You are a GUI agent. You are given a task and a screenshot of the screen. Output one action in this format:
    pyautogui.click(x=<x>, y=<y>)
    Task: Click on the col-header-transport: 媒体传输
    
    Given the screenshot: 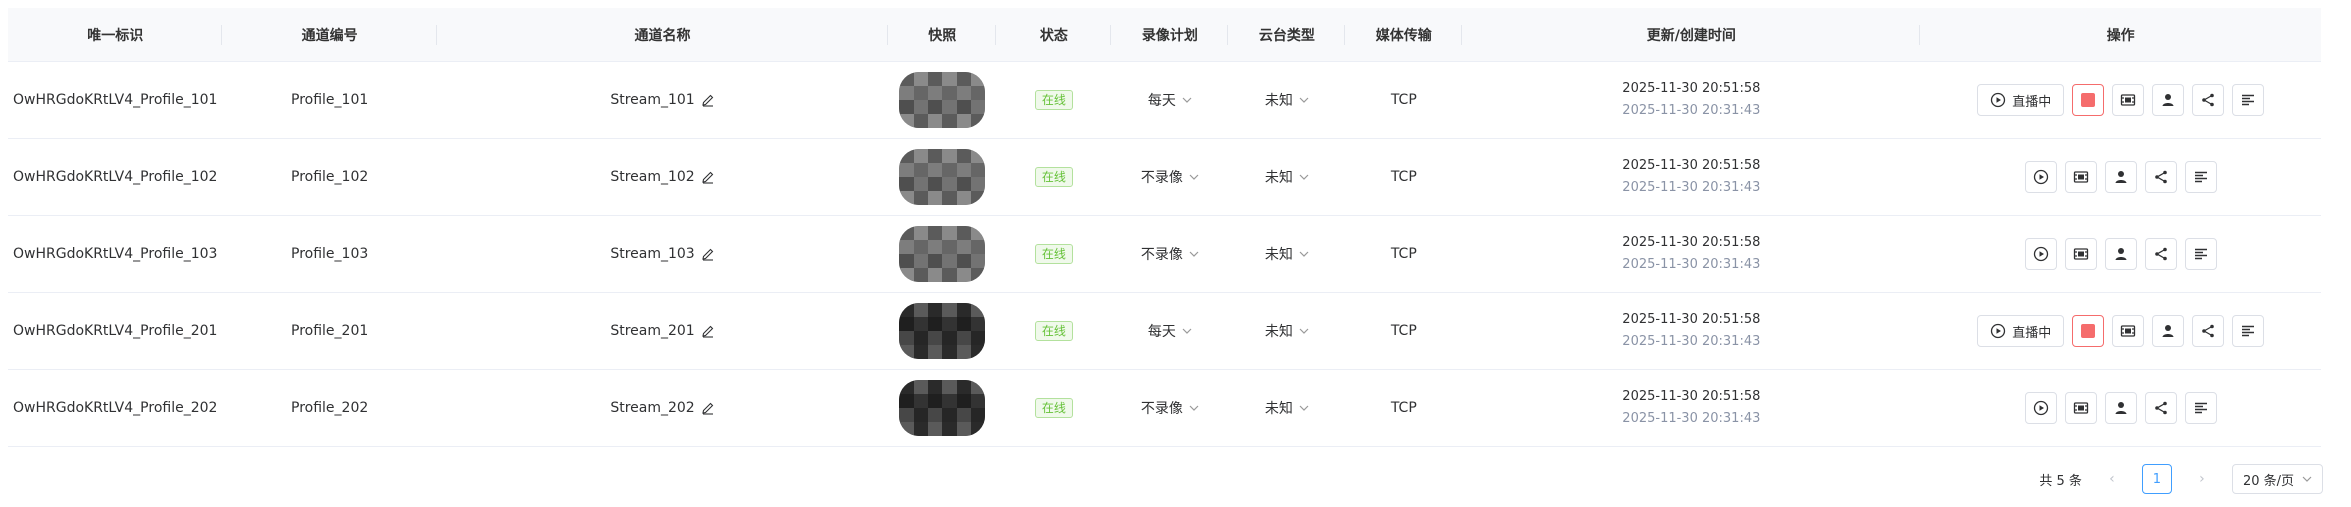 What is the action you would take?
    pyautogui.click(x=1404, y=34)
    